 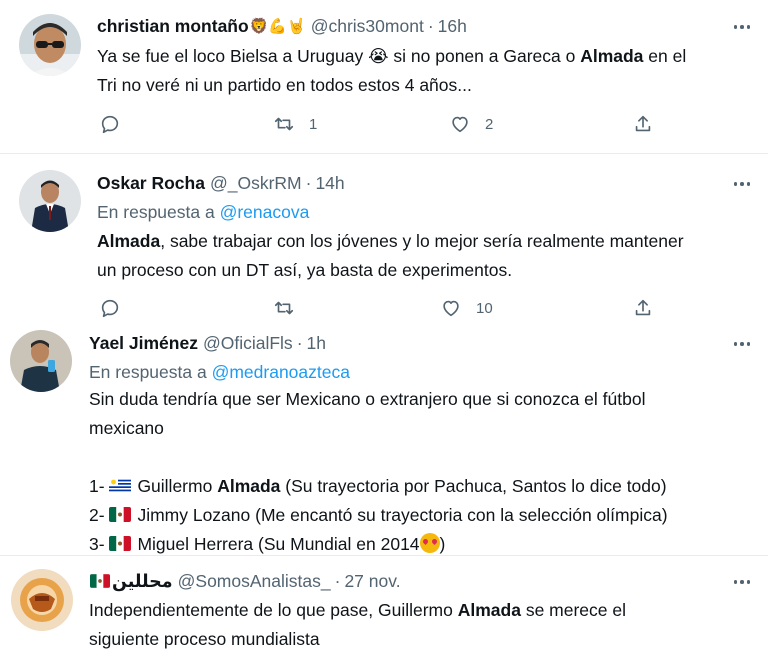 I want to click on like-count: 10, so click(x=484, y=308).